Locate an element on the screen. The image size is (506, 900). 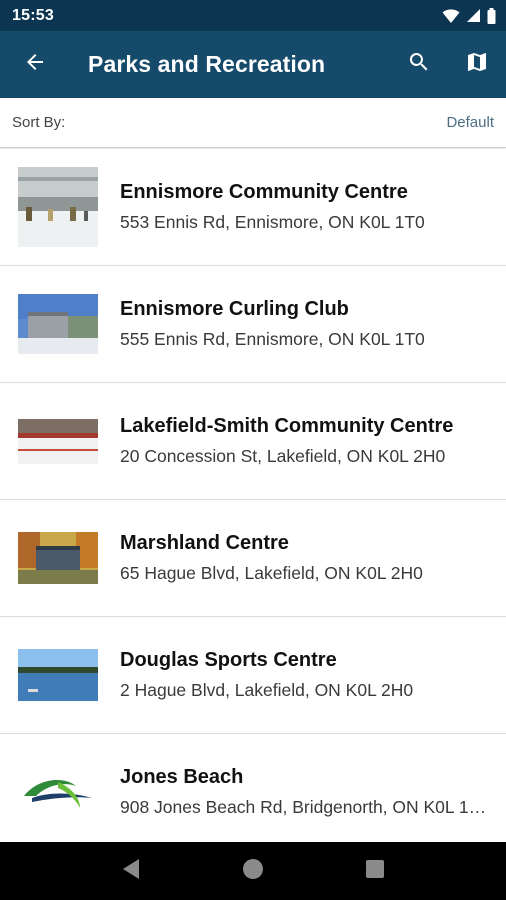
nav-back-button is located at coordinates (131, 871).